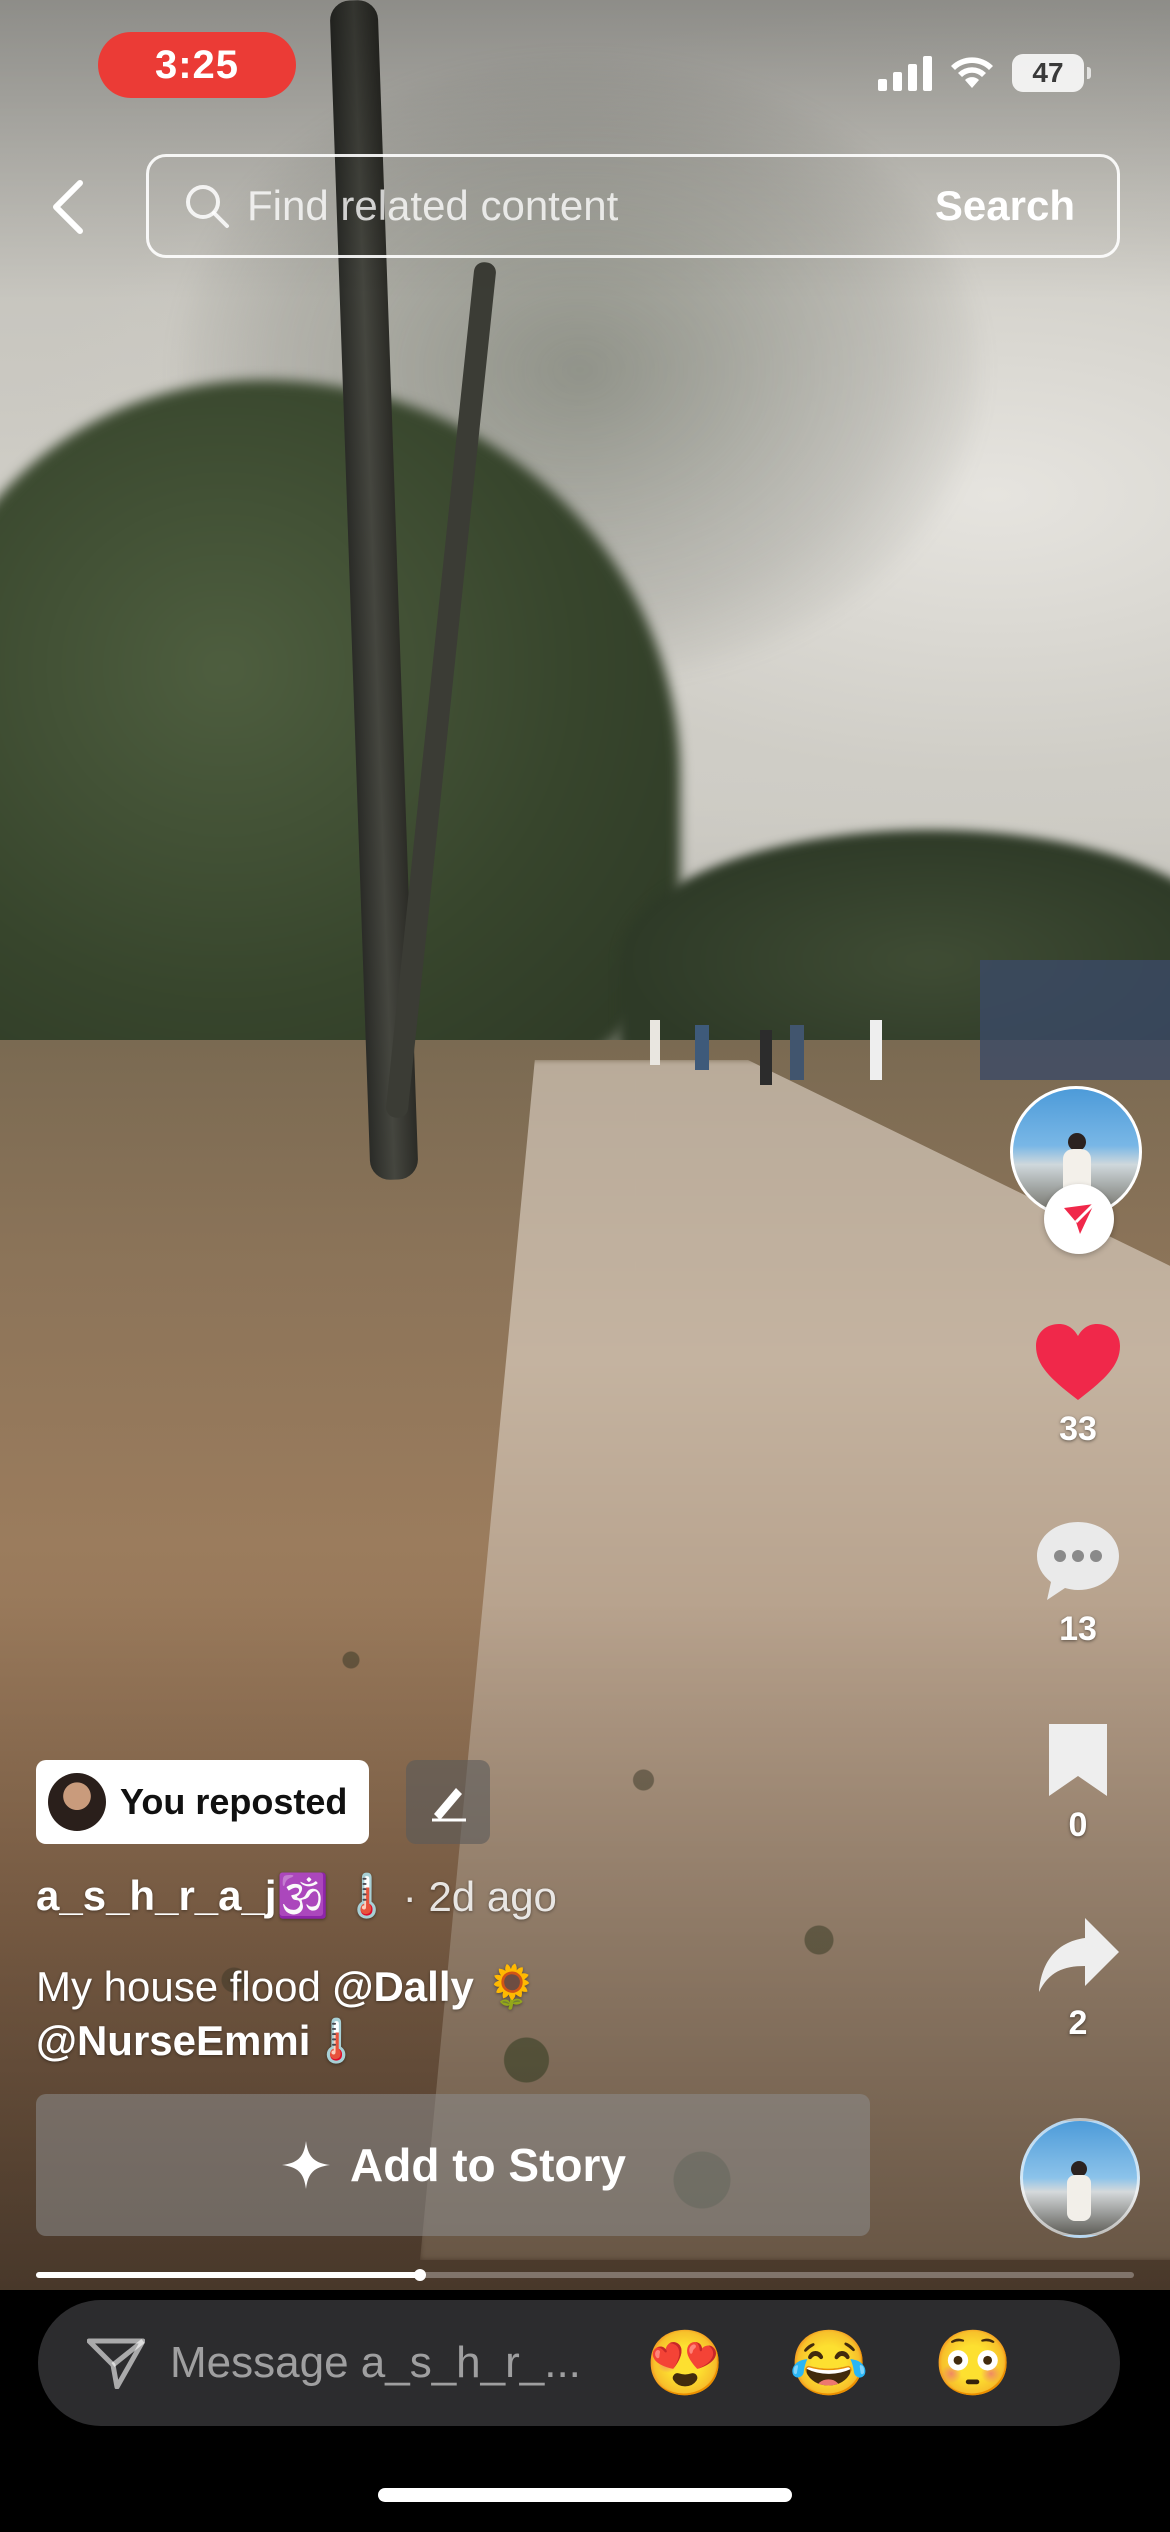  Describe the element at coordinates (1080, 2178) in the screenshot. I see `sound-disc-button` at that location.